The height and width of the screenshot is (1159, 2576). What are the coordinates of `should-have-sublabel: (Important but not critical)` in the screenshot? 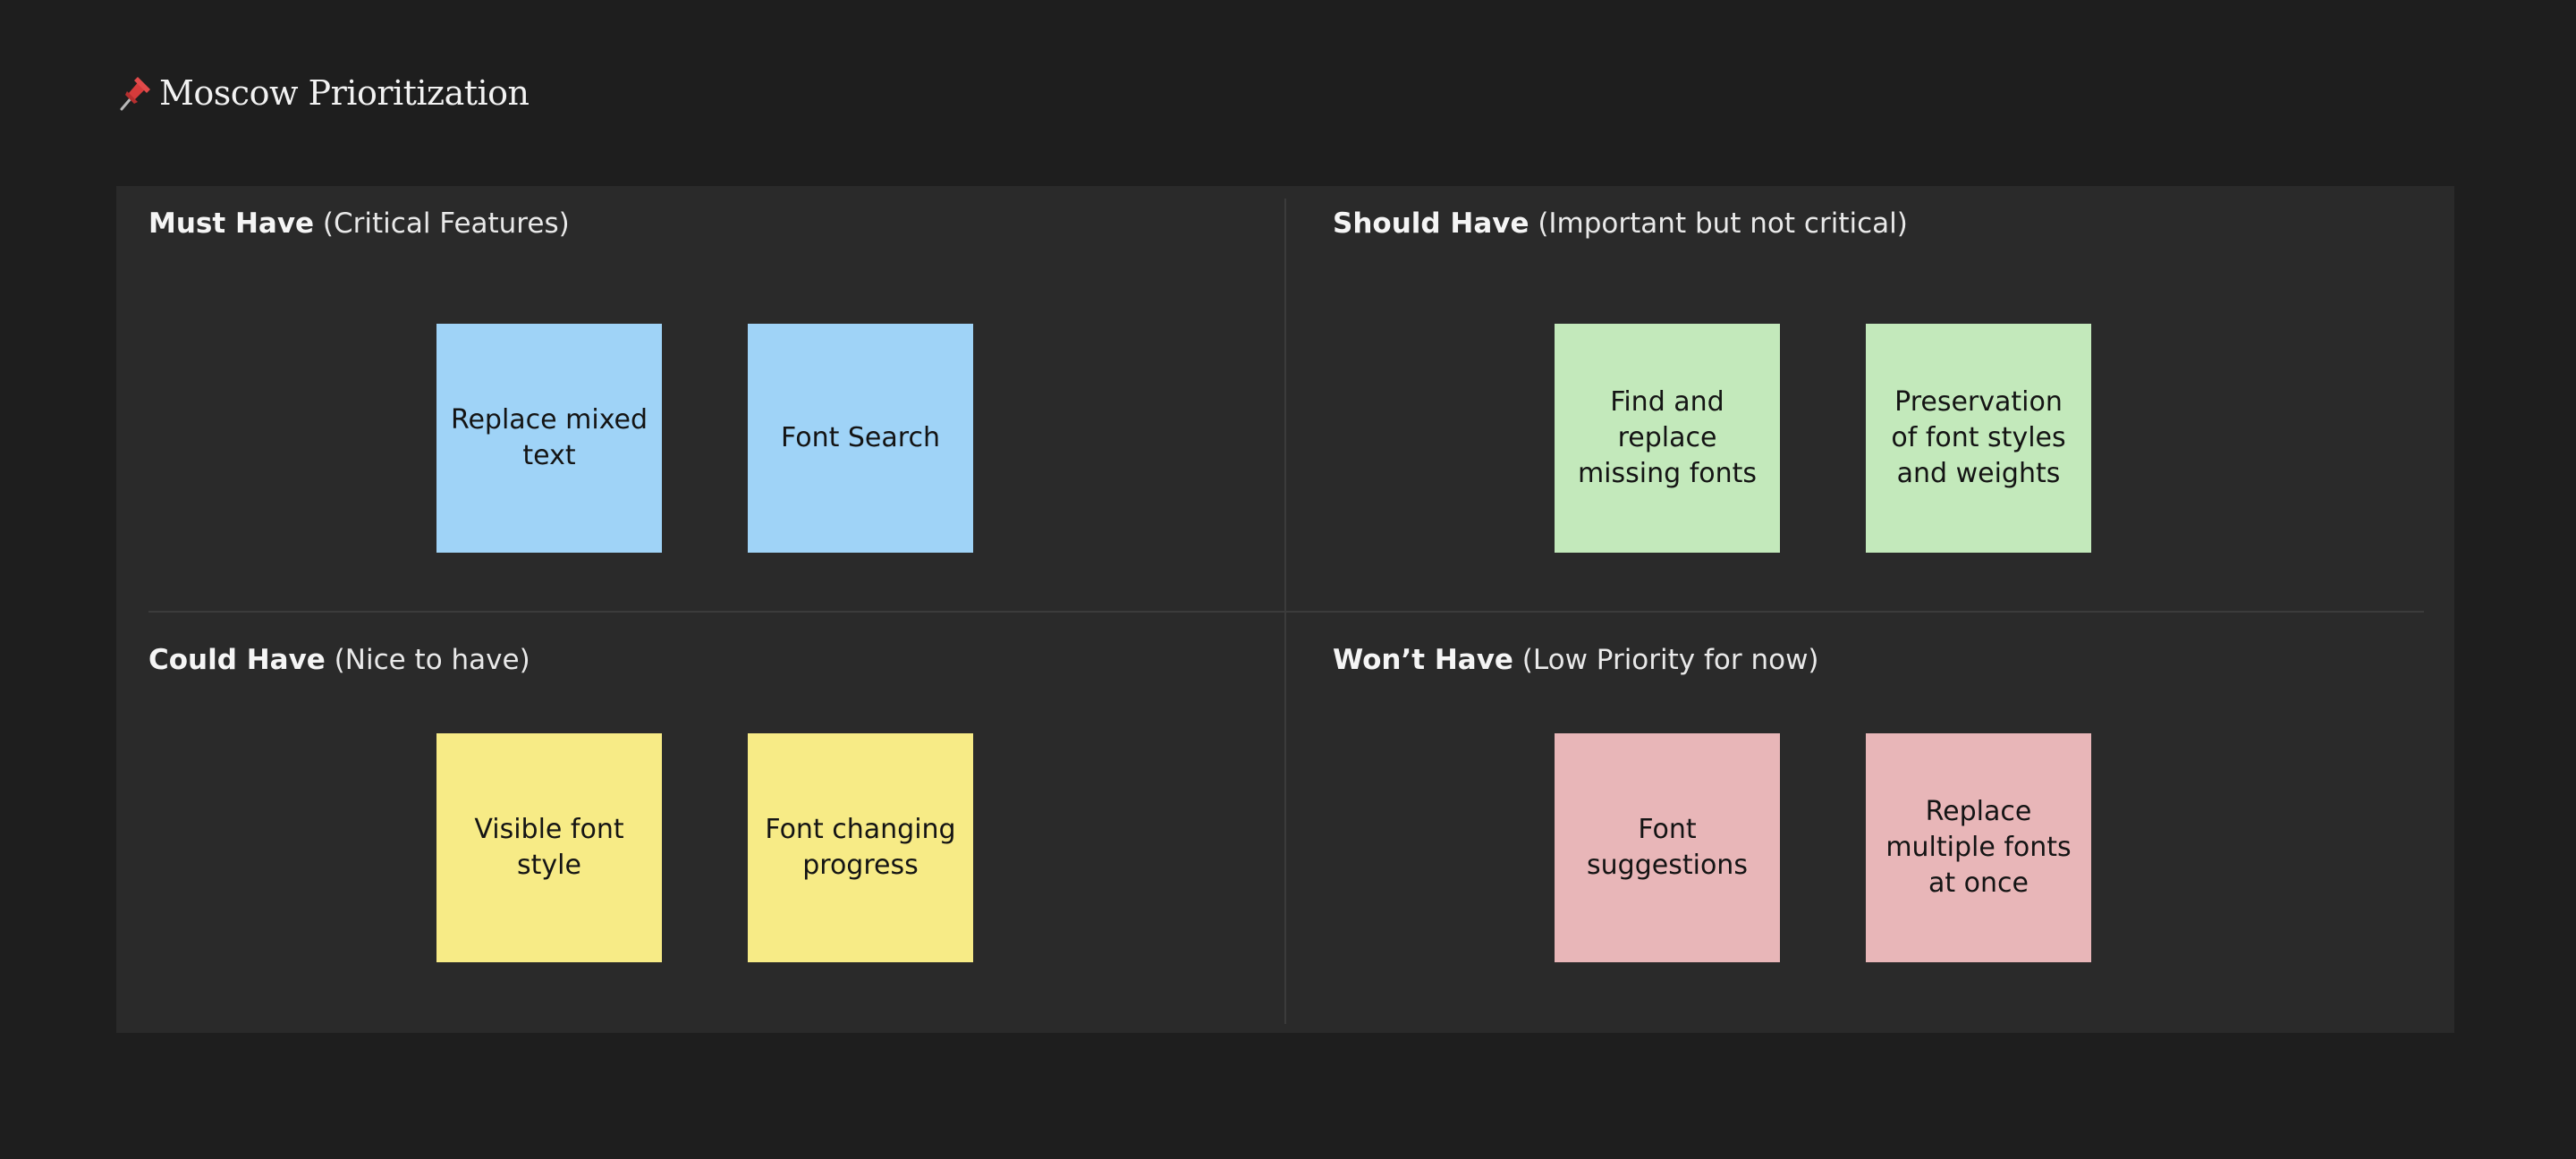 It's located at (1718, 224).